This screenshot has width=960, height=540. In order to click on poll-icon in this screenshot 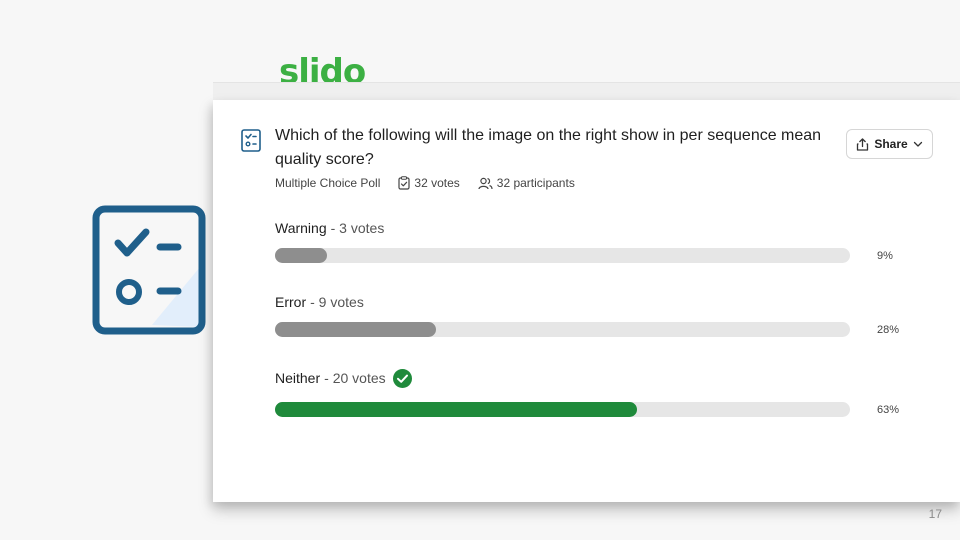, I will do `click(251, 140)`.